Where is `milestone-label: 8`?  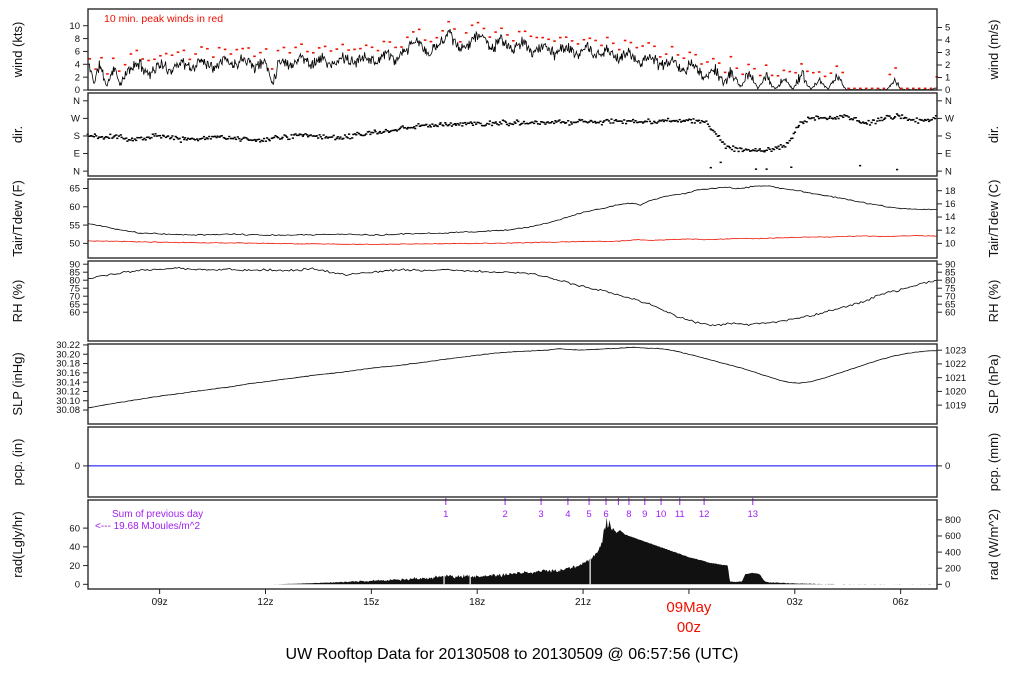
milestone-label: 8 is located at coordinates (628, 514).